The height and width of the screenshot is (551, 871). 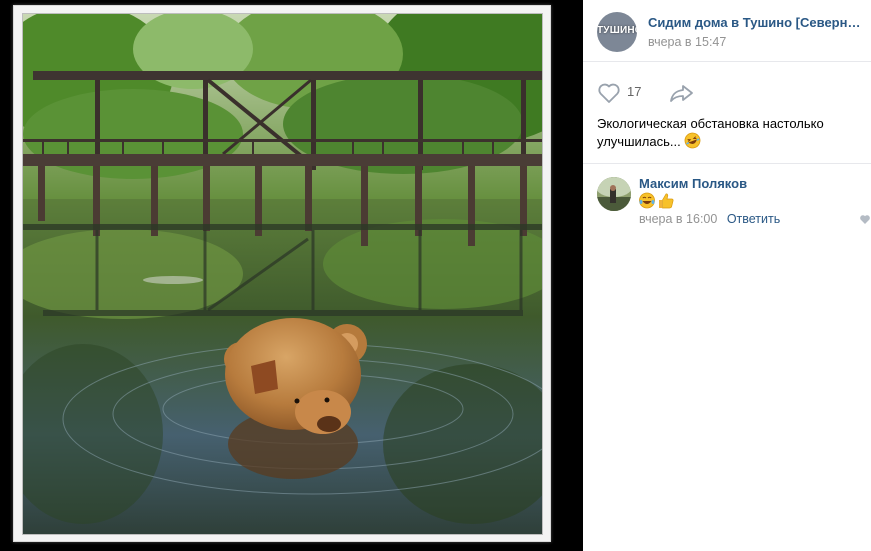 I want to click on reply-link: Ответить, so click(x=753, y=219).